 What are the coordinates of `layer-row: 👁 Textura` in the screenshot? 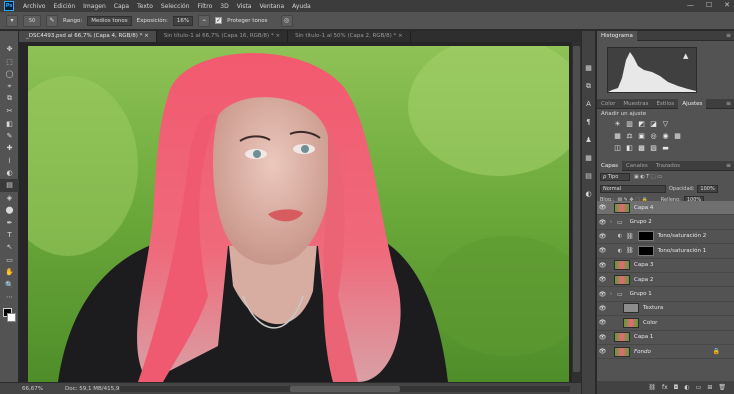 It's located at (665, 309).